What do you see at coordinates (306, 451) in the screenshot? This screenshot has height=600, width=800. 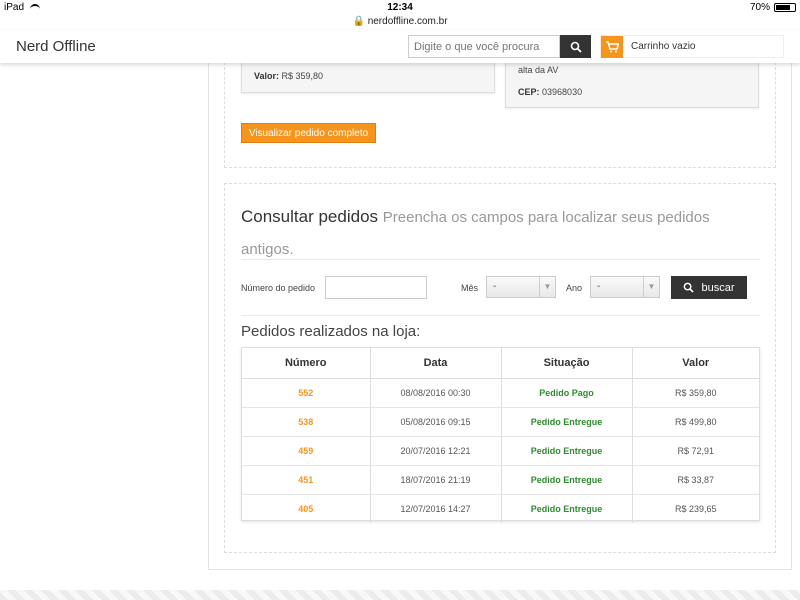 I see `order-number-link: 459` at bounding box center [306, 451].